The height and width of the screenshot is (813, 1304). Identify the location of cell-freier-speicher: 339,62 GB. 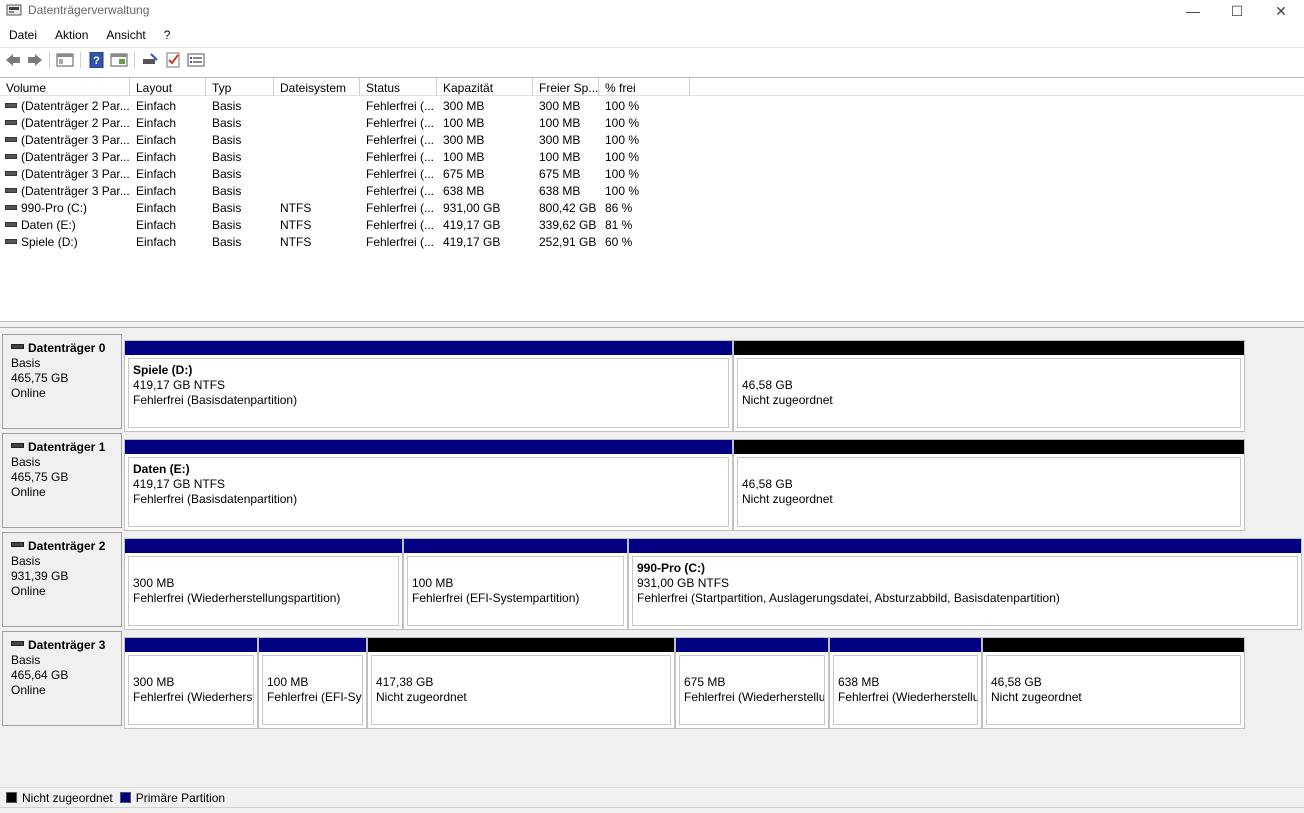
(568, 225).